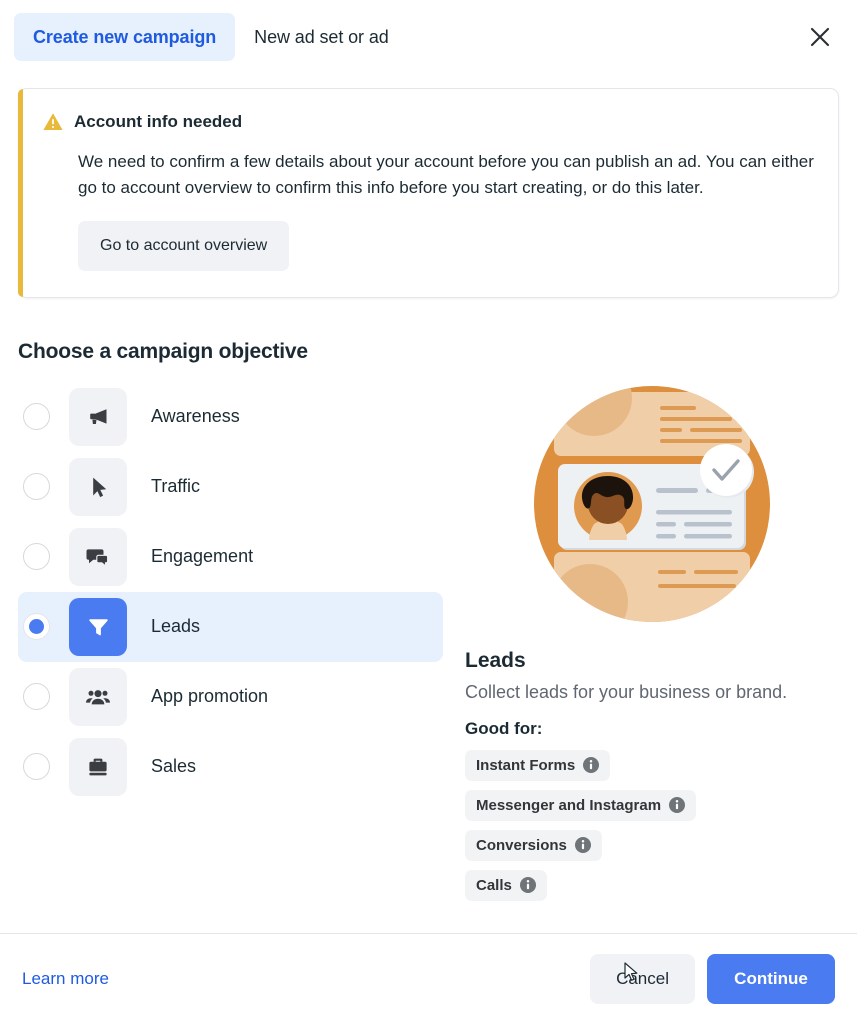  I want to click on chip-row: Messenger and Instagram, so click(652, 809).